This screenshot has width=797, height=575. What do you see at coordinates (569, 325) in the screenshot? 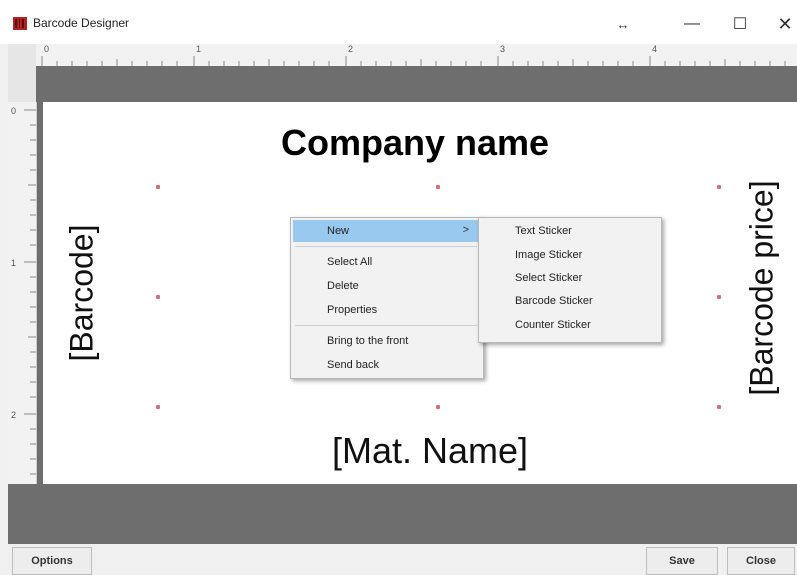
I see `submenu-item-counter-sticker: Counter Sticker` at bounding box center [569, 325].